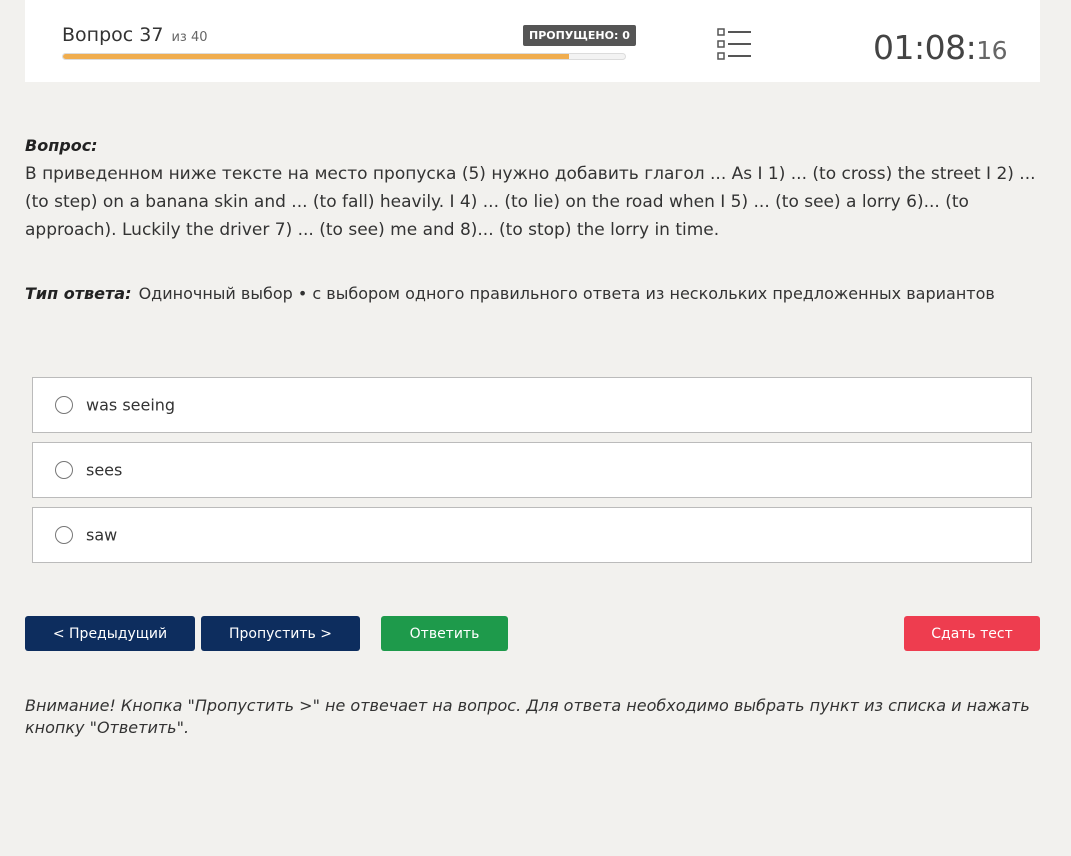 The height and width of the screenshot is (856, 1071). Describe the element at coordinates (102, 535) in the screenshot. I see `answer-option-label: saw` at that location.